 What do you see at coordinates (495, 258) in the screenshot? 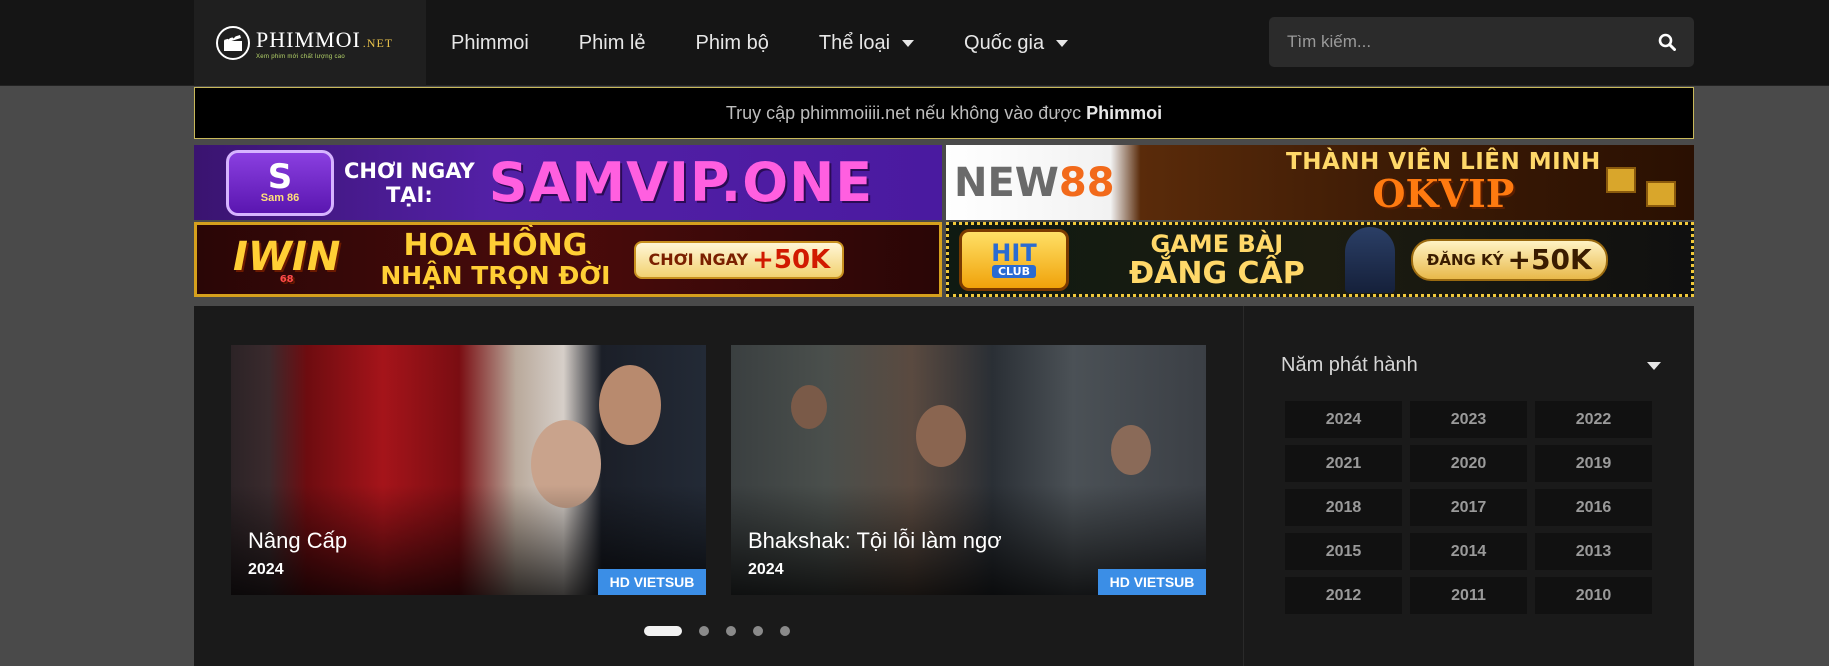
I see `iwin-headline: HOA HỒNG NHẬN TRỌN ĐỜI` at bounding box center [495, 258].